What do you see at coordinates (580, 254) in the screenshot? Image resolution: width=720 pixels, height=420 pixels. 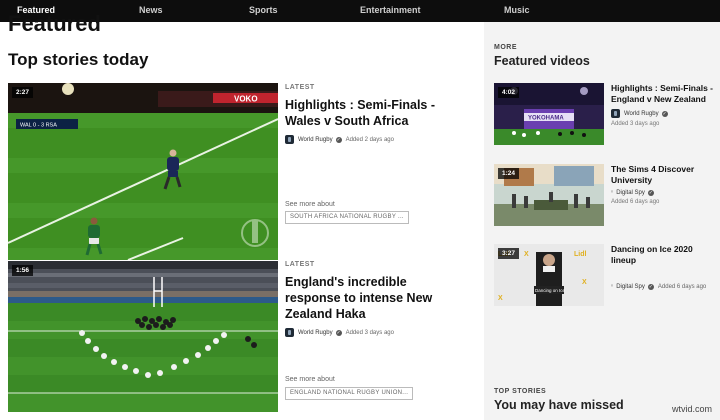 I see `svg-text: Lidl` at bounding box center [580, 254].